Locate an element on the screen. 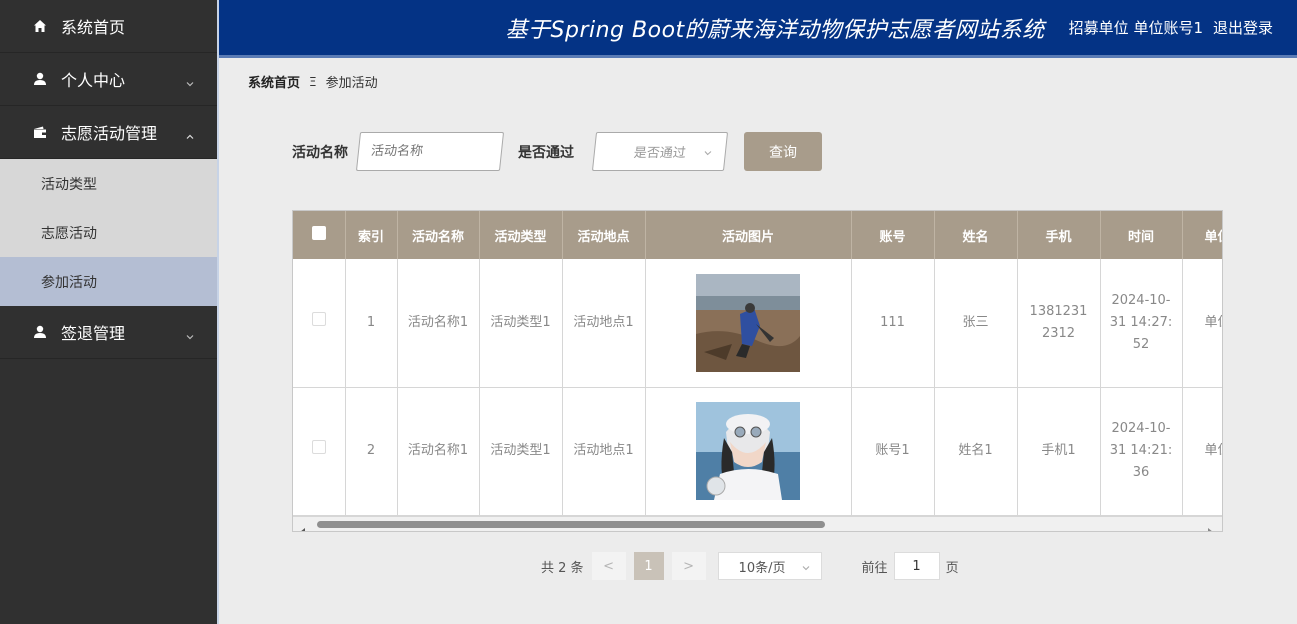 The width and height of the screenshot is (1297, 624). prev-page-button: < is located at coordinates (608, 566).